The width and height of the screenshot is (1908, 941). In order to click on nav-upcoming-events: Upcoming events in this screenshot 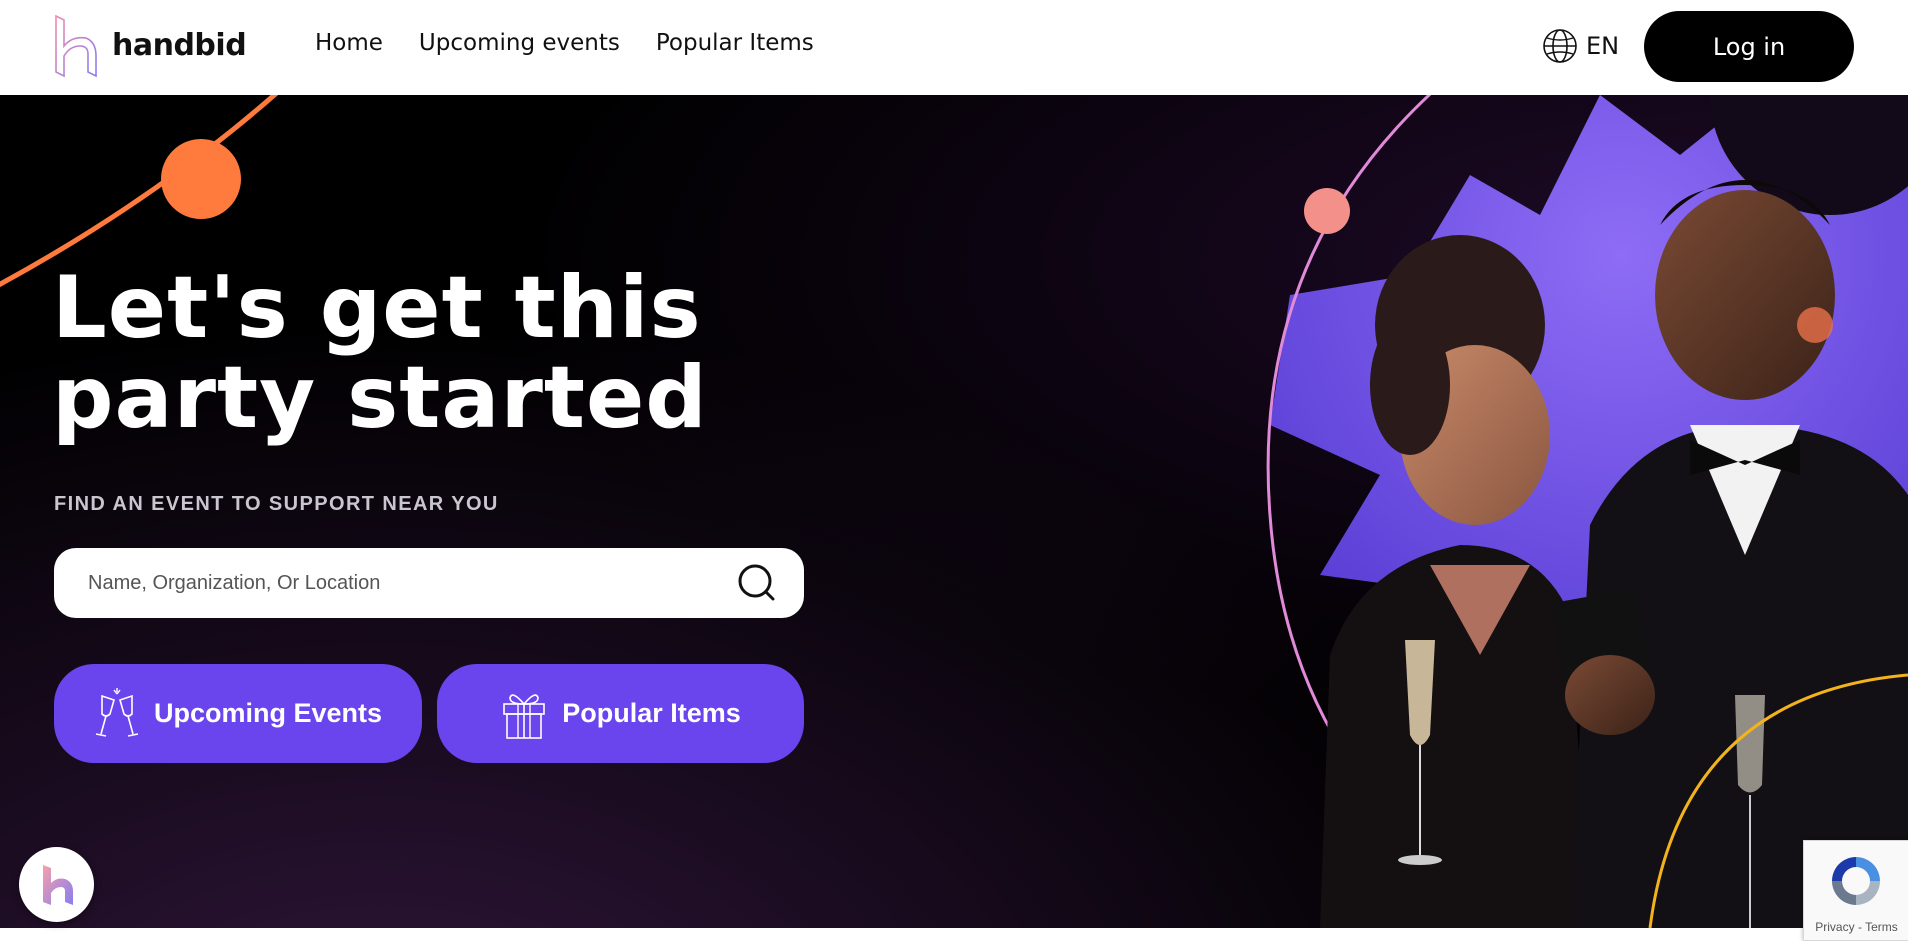, I will do `click(519, 43)`.